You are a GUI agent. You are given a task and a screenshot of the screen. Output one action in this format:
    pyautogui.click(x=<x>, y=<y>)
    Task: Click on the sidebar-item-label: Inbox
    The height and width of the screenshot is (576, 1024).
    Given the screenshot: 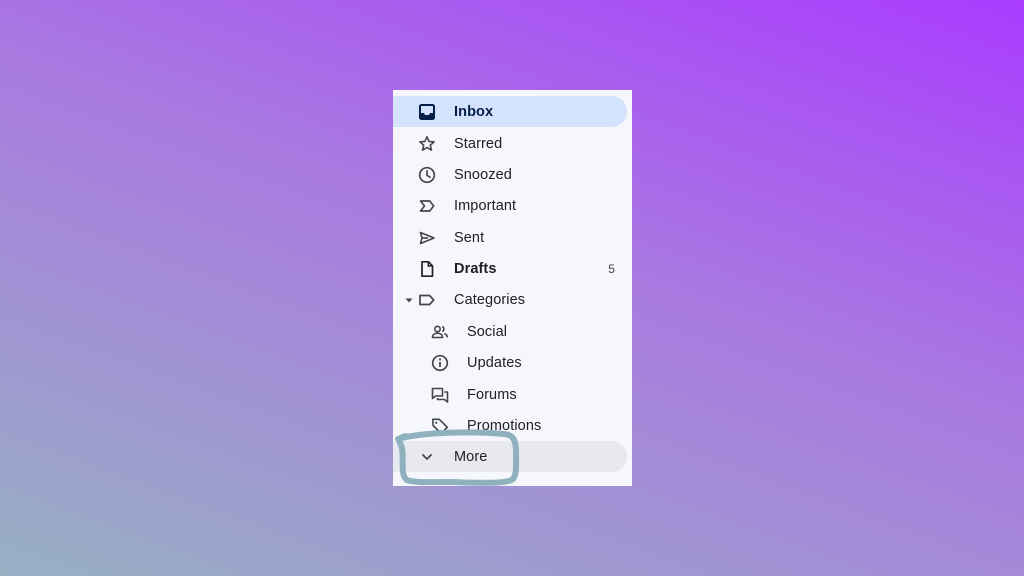 What is the action you would take?
    pyautogui.click(x=474, y=111)
    